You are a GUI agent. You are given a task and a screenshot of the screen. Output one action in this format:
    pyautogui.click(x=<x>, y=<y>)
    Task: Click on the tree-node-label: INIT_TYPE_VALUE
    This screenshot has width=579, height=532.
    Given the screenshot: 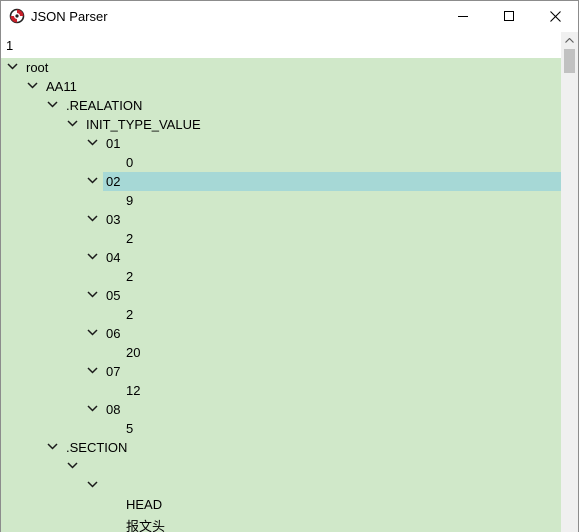 What is the action you would take?
    pyautogui.click(x=143, y=124)
    